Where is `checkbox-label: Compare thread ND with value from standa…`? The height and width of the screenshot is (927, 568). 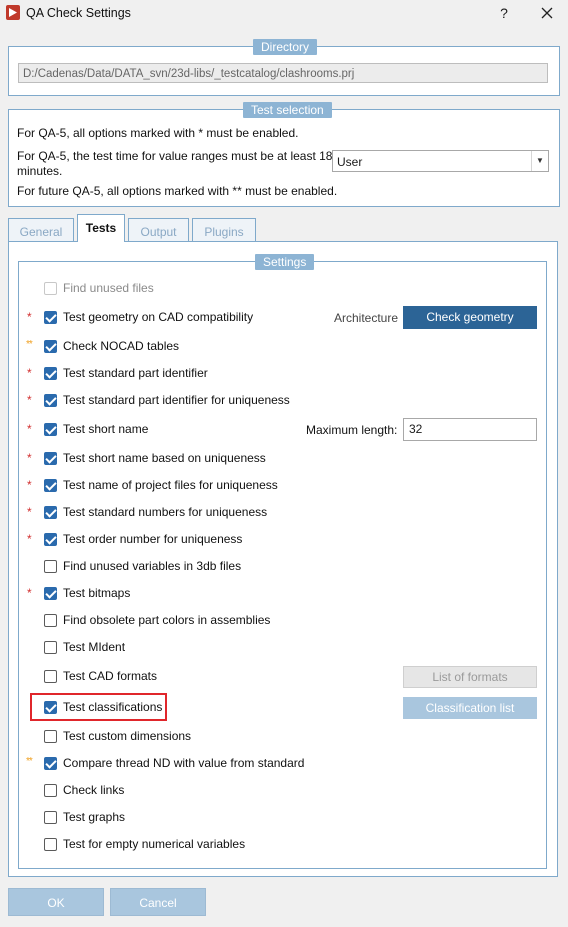
checkbox-label: Compare thread ND with value from standa… is located at coordinates (184, 763).